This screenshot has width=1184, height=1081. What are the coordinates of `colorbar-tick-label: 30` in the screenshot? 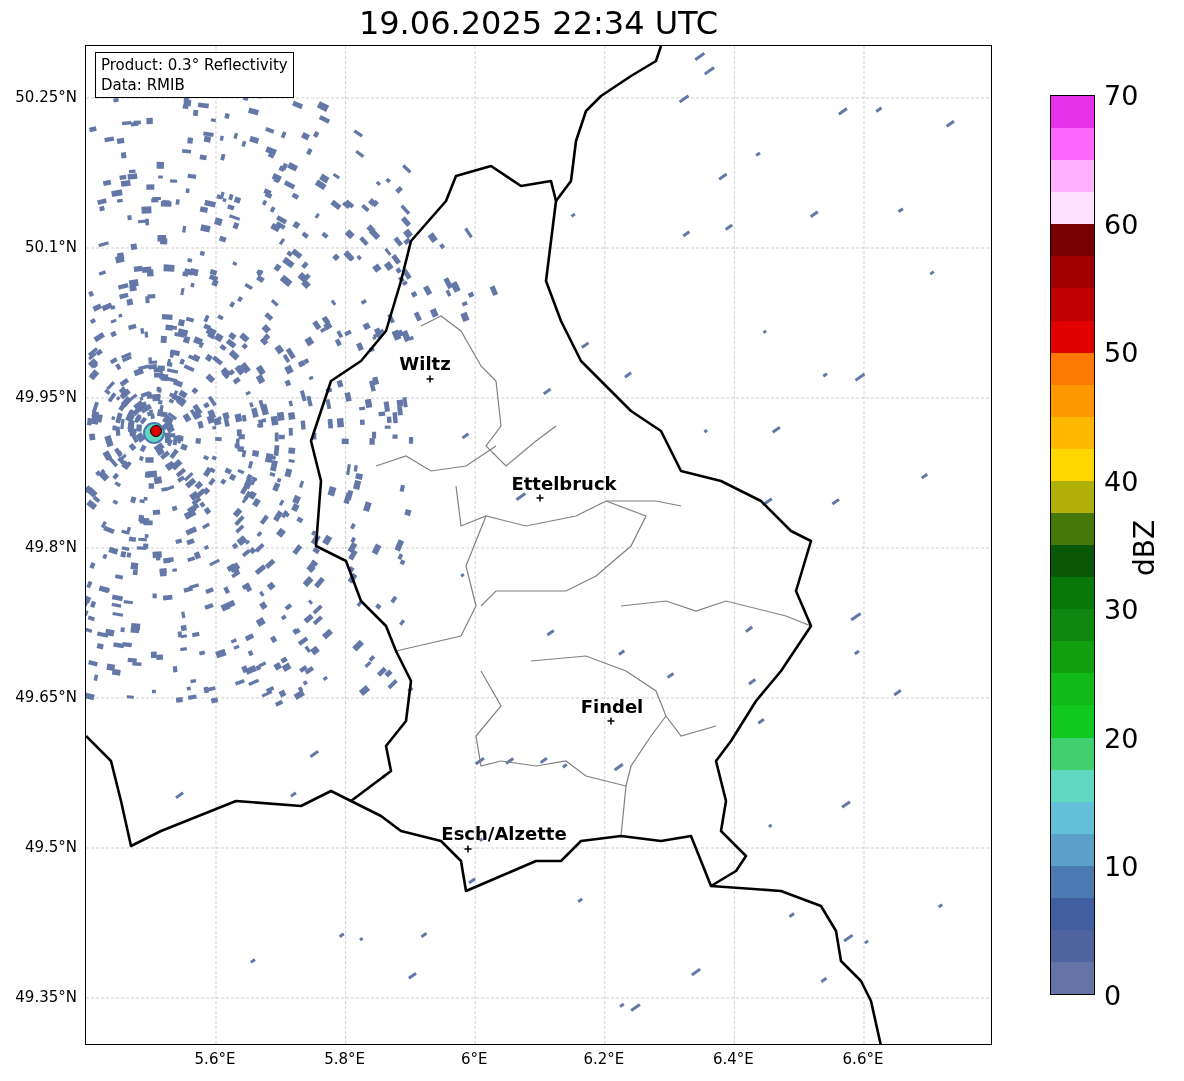 It's located at (1121, 609).